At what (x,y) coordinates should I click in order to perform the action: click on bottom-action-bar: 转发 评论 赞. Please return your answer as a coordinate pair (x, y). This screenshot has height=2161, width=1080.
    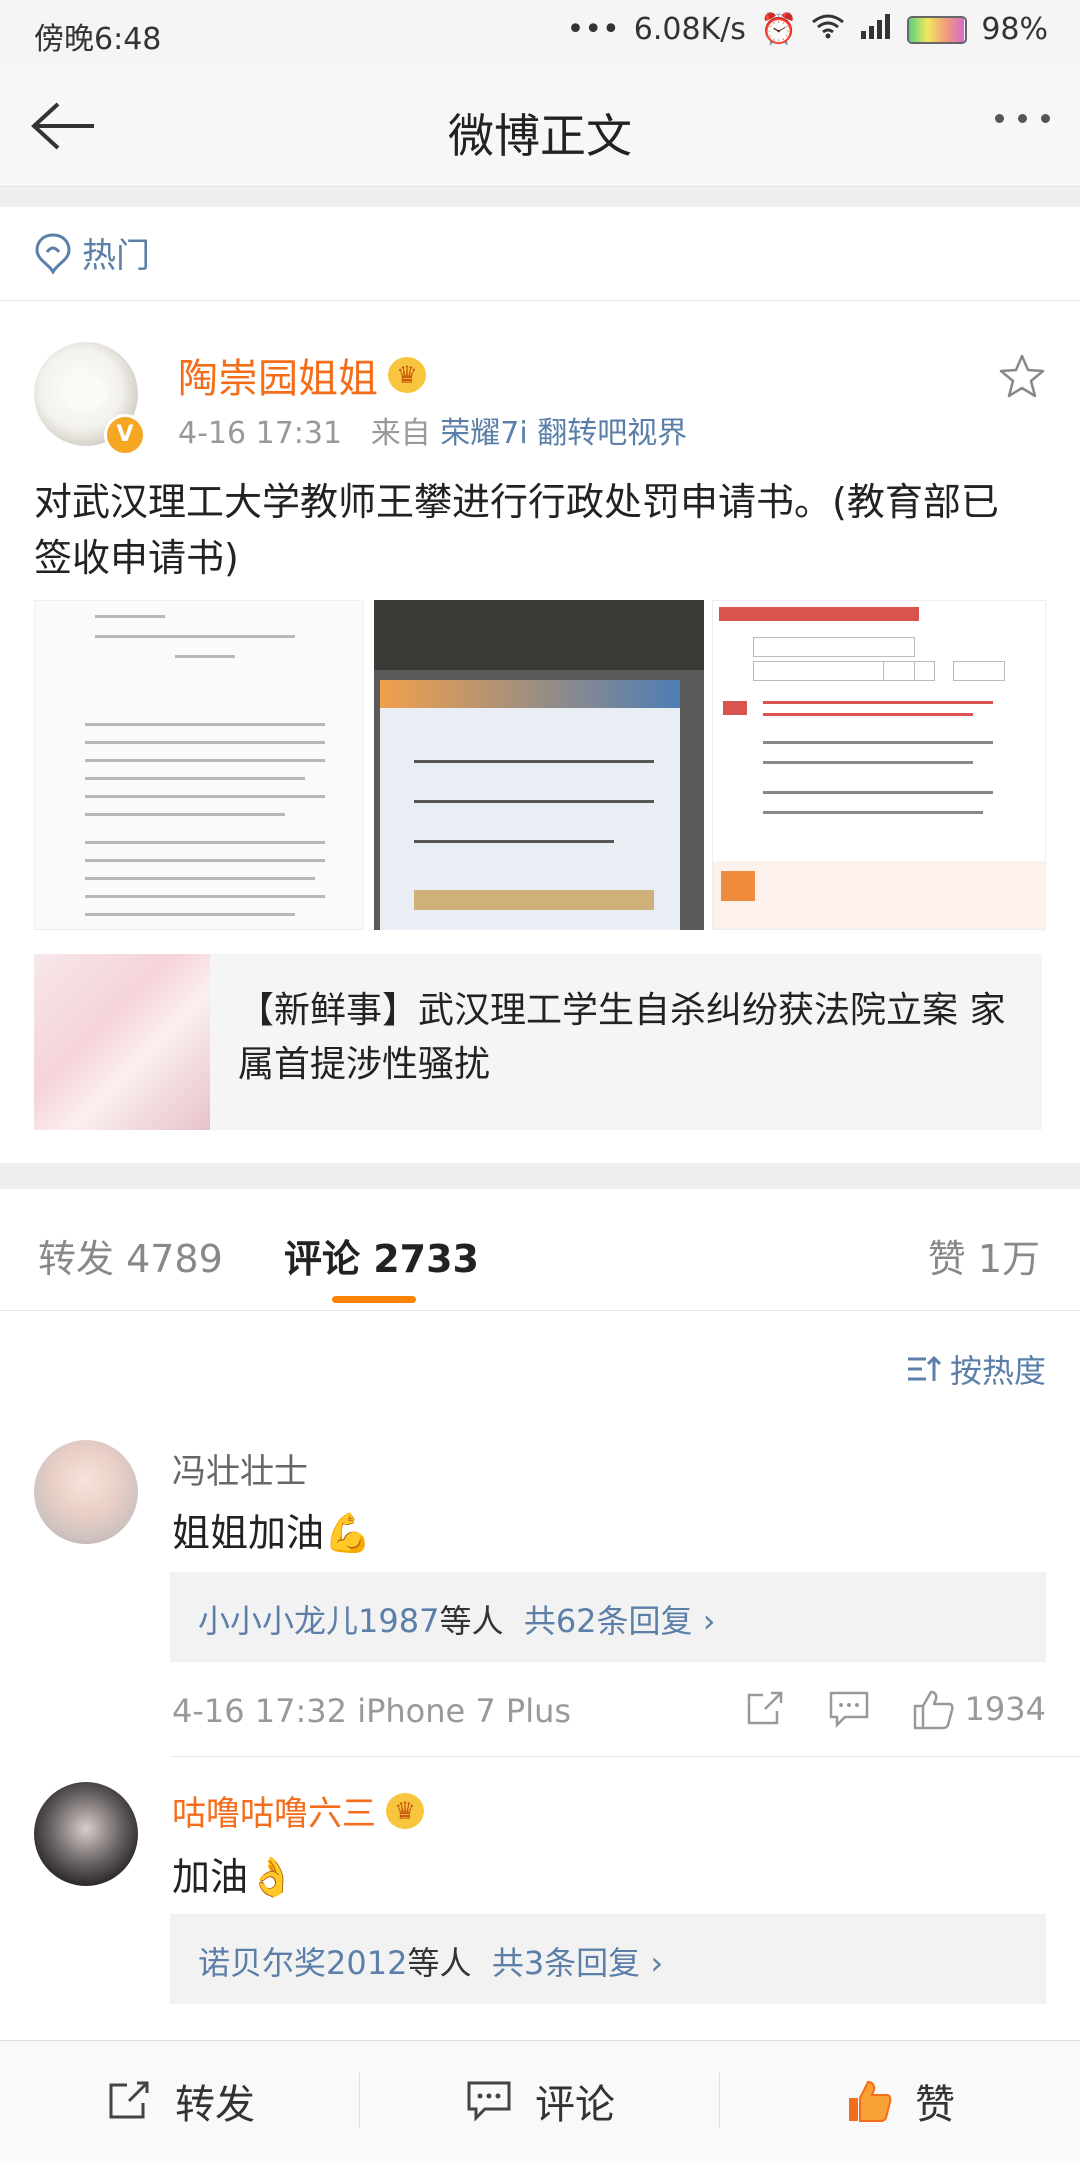
    Looking at the image, I should click on (540, 2100).